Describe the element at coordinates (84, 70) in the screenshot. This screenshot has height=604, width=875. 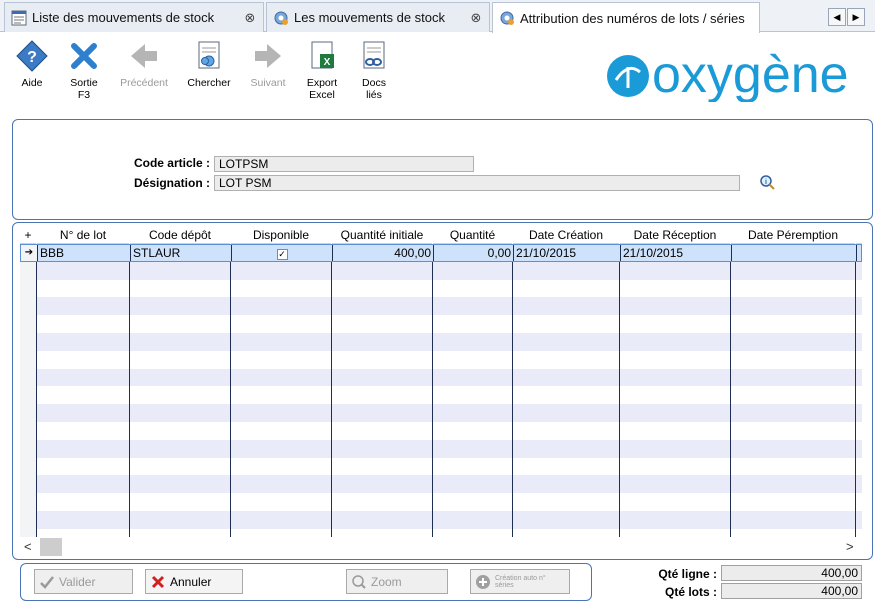
I see `sortie-button: Sortie F3` at that location.